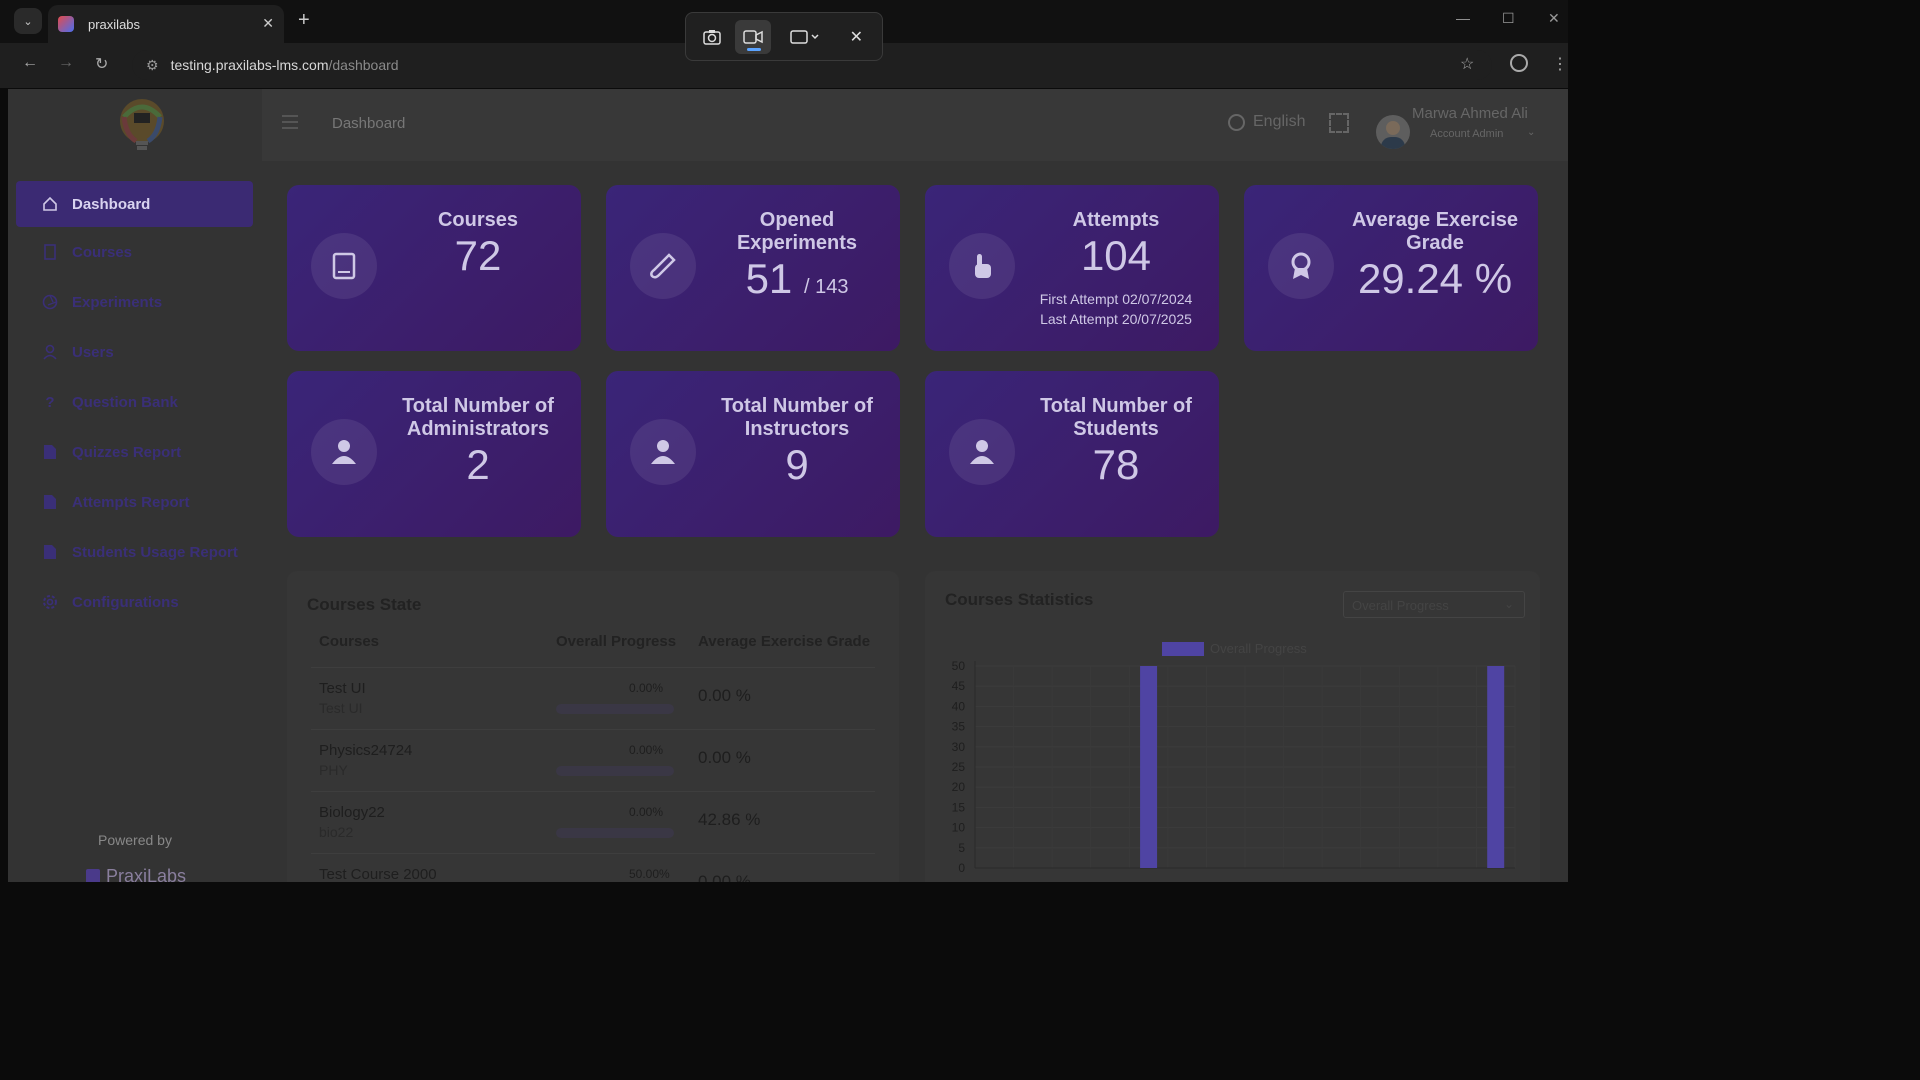 The image size is (1920, 1080). Describe the element at coordinates (344, 452) in the screenshot. I see `person-icon` at that location.